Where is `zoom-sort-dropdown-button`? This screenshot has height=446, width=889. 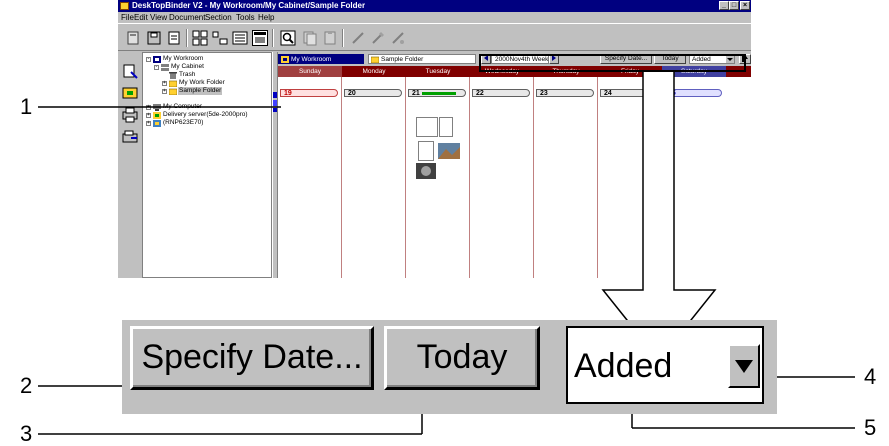 zoom-sort-dropdown-button is located at coordinates (744, 366).